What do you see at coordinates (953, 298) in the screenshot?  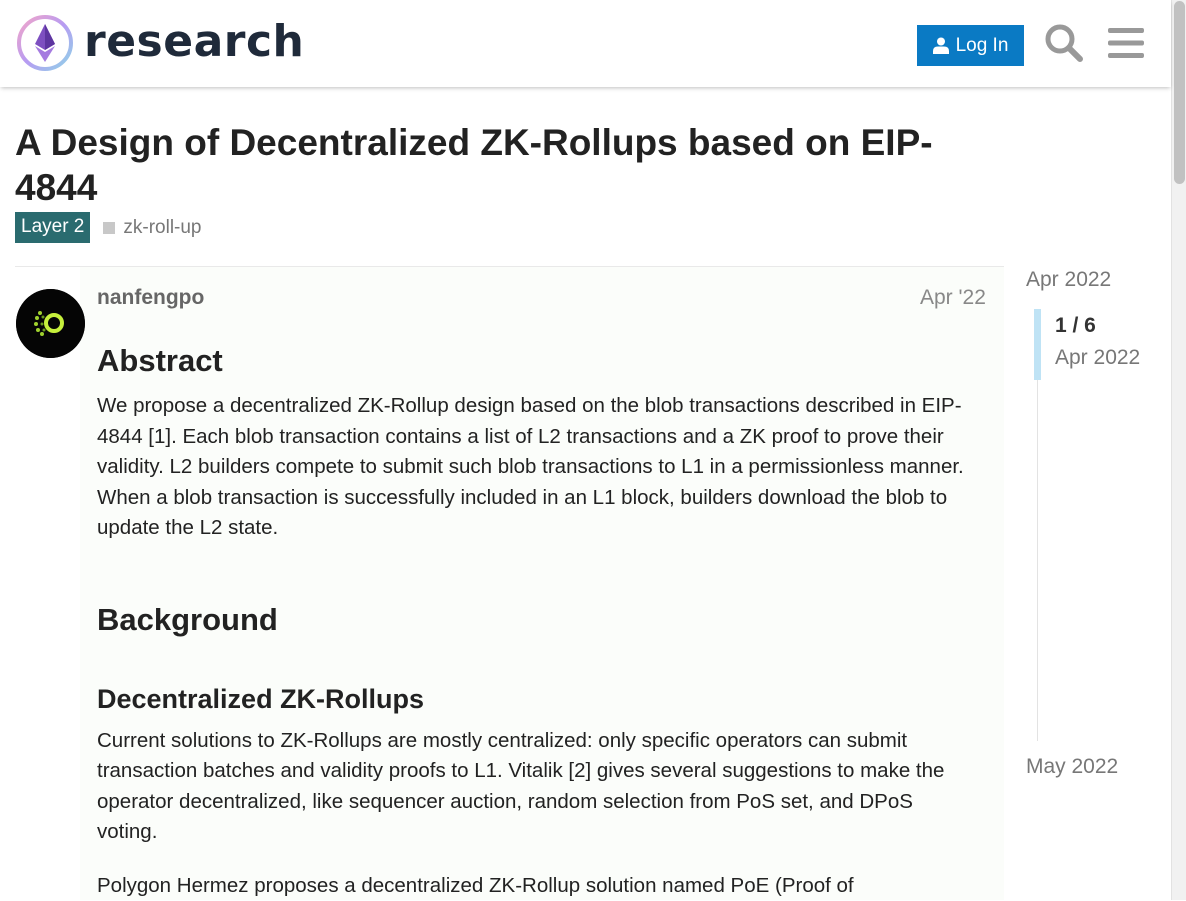 I see `post-date: Apr '22` at bounding box center [953, 298].